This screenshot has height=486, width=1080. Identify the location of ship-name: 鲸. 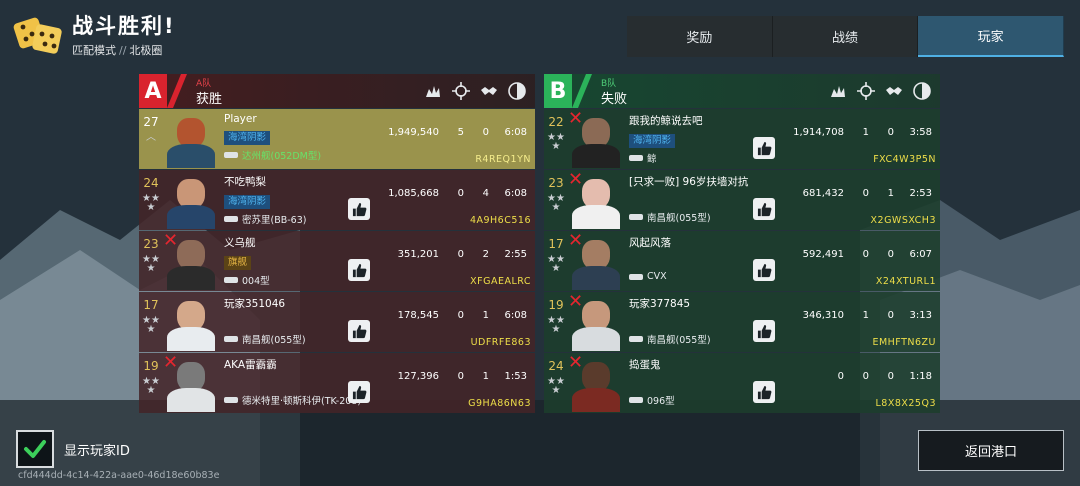
(652, 159).